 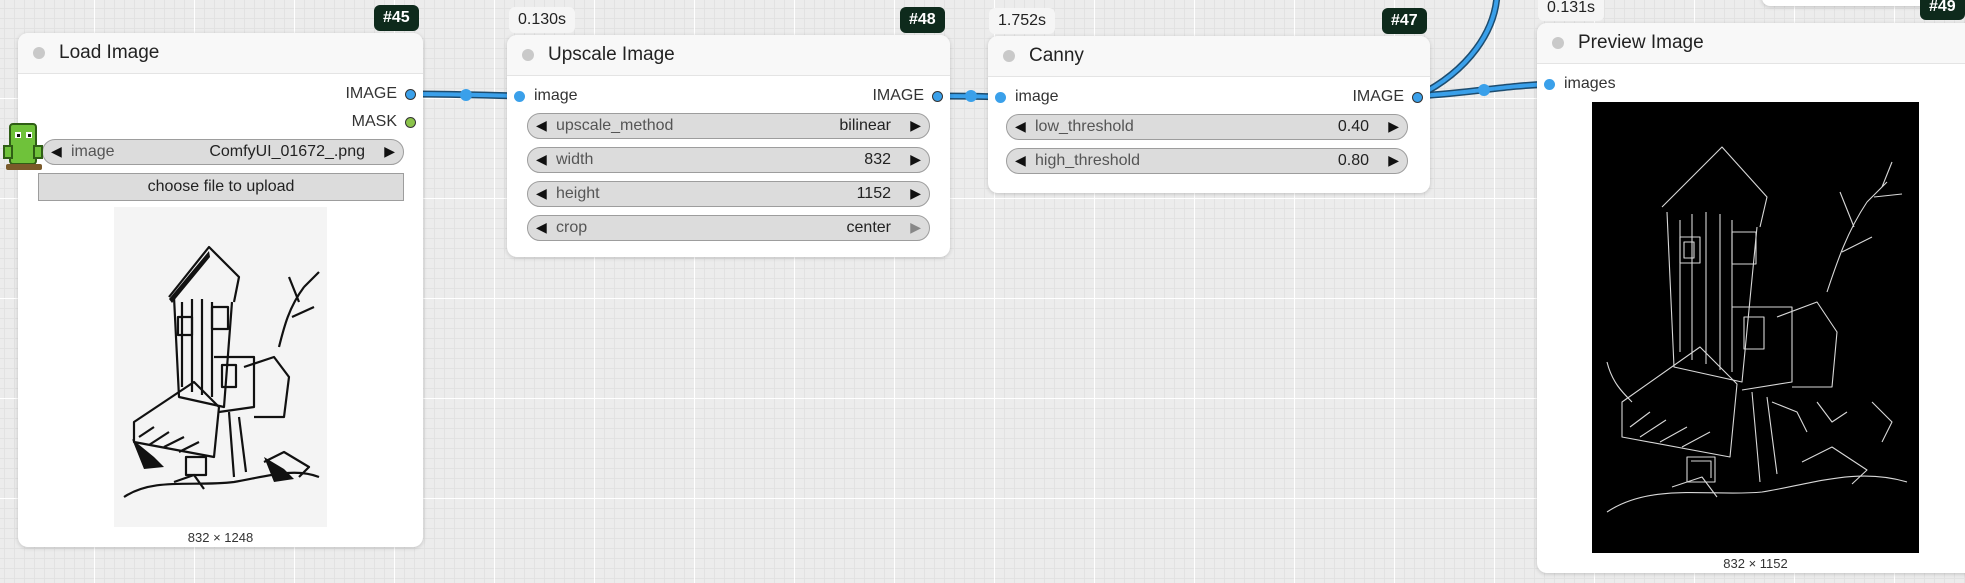 What do you see at coordinates (1571, 10) in the screenshot?
I see `execution-time: 0.131s` at bounding box center [1571, 10].